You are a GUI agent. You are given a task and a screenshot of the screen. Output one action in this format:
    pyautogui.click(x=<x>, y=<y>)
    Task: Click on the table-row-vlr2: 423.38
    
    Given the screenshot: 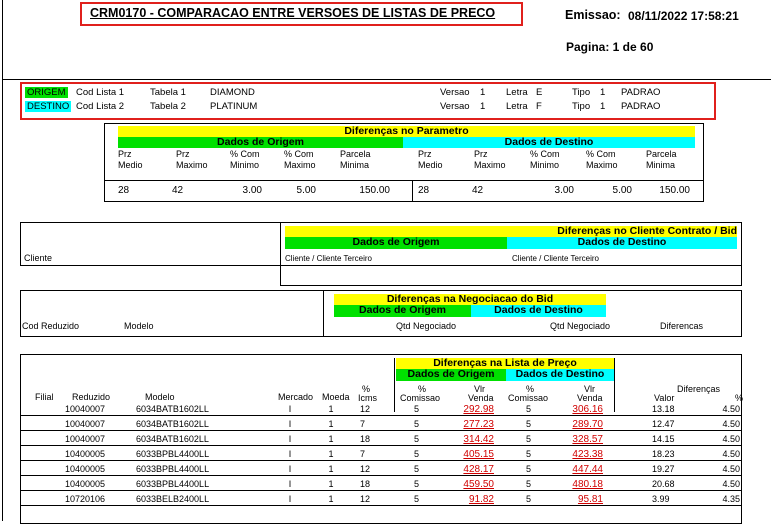 What is the action you would take?
    pyautogui.click(x=587, y=454)
    